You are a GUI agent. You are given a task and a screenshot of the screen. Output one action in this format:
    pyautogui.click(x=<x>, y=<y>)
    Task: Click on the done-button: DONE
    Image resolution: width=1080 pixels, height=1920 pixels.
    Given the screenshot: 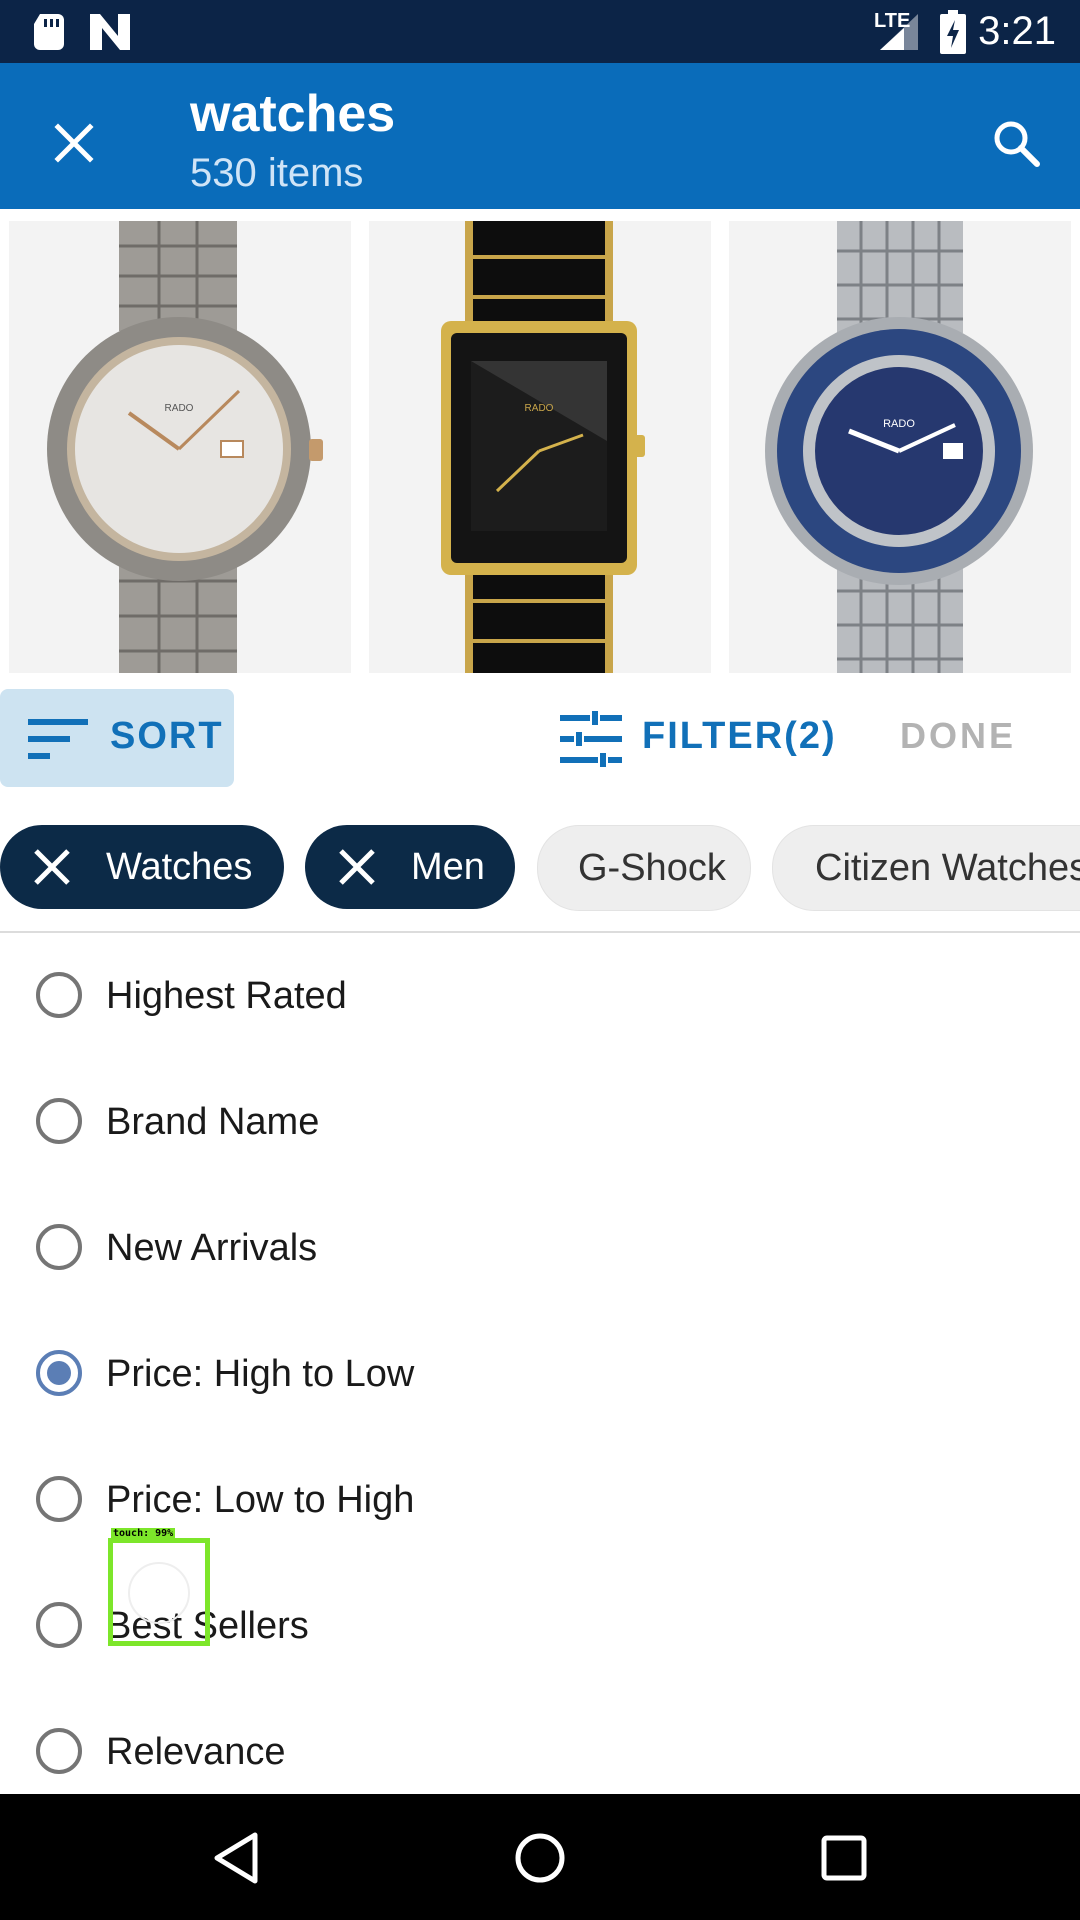 What is the action you would take?
    pyautogui.click(x=958, y=736)
    